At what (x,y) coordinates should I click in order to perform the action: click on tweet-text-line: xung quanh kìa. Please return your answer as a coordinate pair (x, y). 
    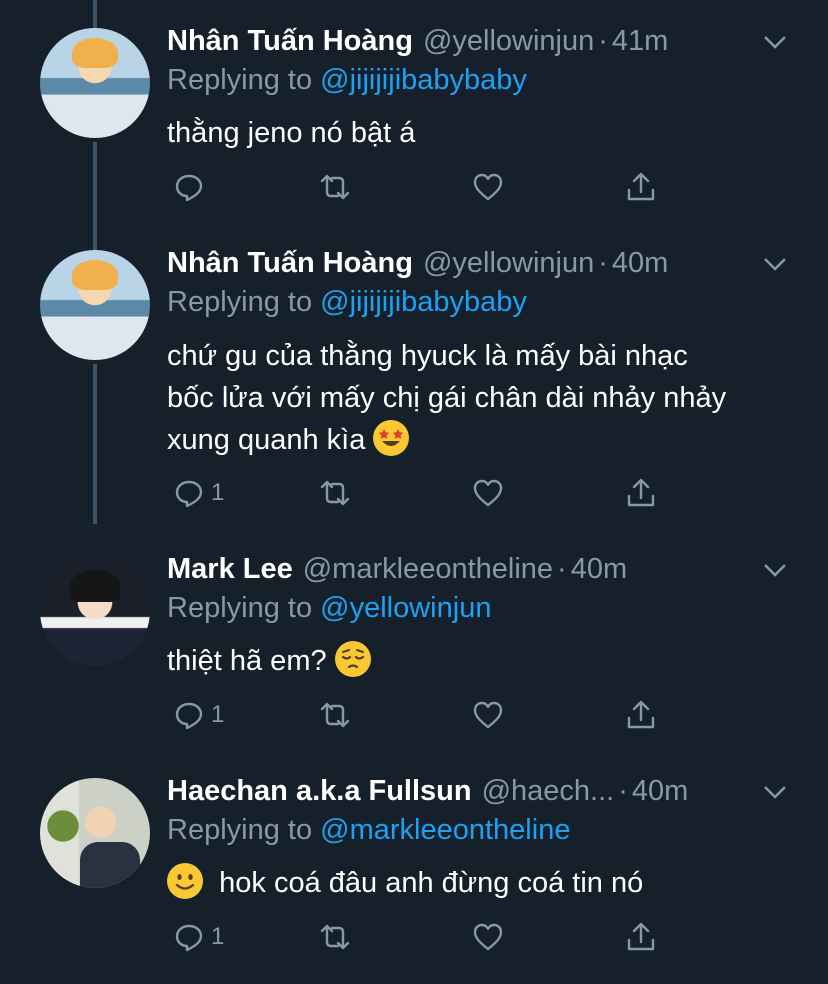
    Looking at the image, I should click on (487, 440).